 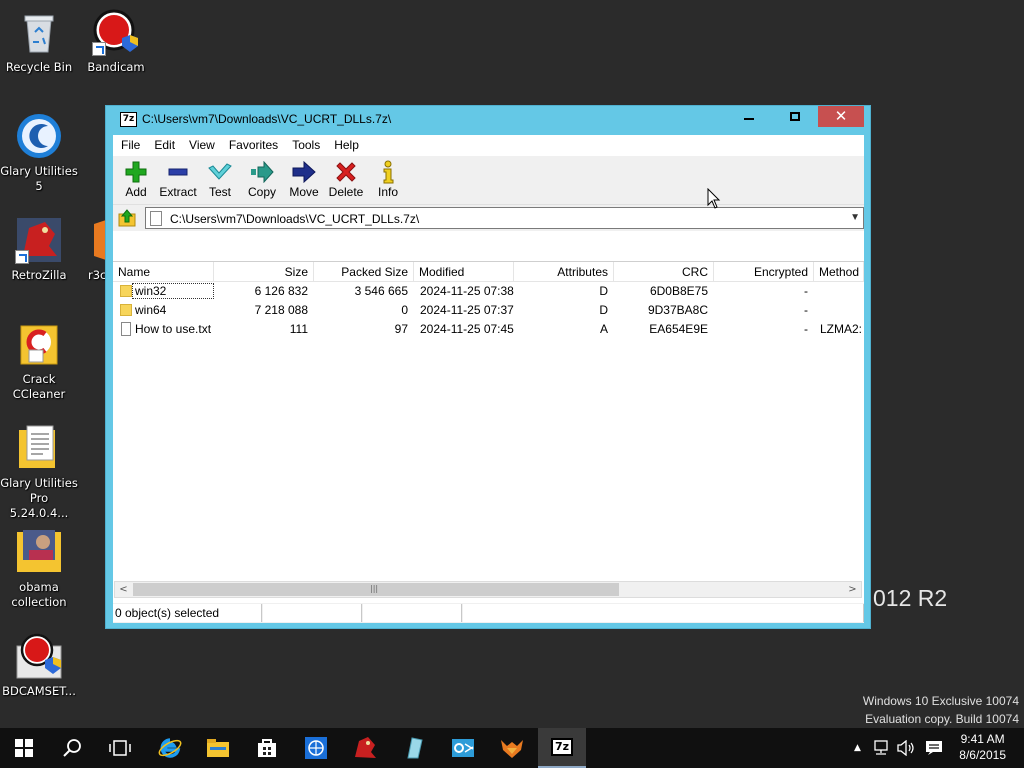 What do you see at coordinates (130, 145) in the screenshot?
I see `menu-file: File` at bounding box center [130, 145].